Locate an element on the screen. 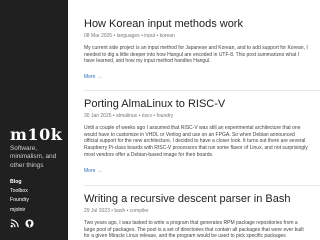  nav-item-blog: Blog is located at coordinates (19, 182).